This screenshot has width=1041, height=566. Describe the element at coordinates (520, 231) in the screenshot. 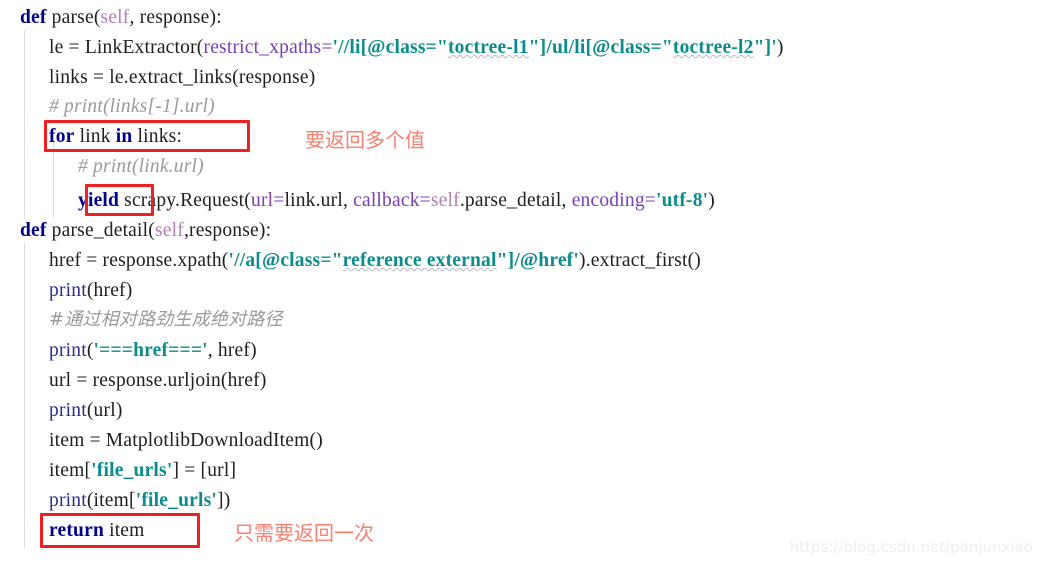

I see `code-line-8: def parse_detail(self,response):` at that location.